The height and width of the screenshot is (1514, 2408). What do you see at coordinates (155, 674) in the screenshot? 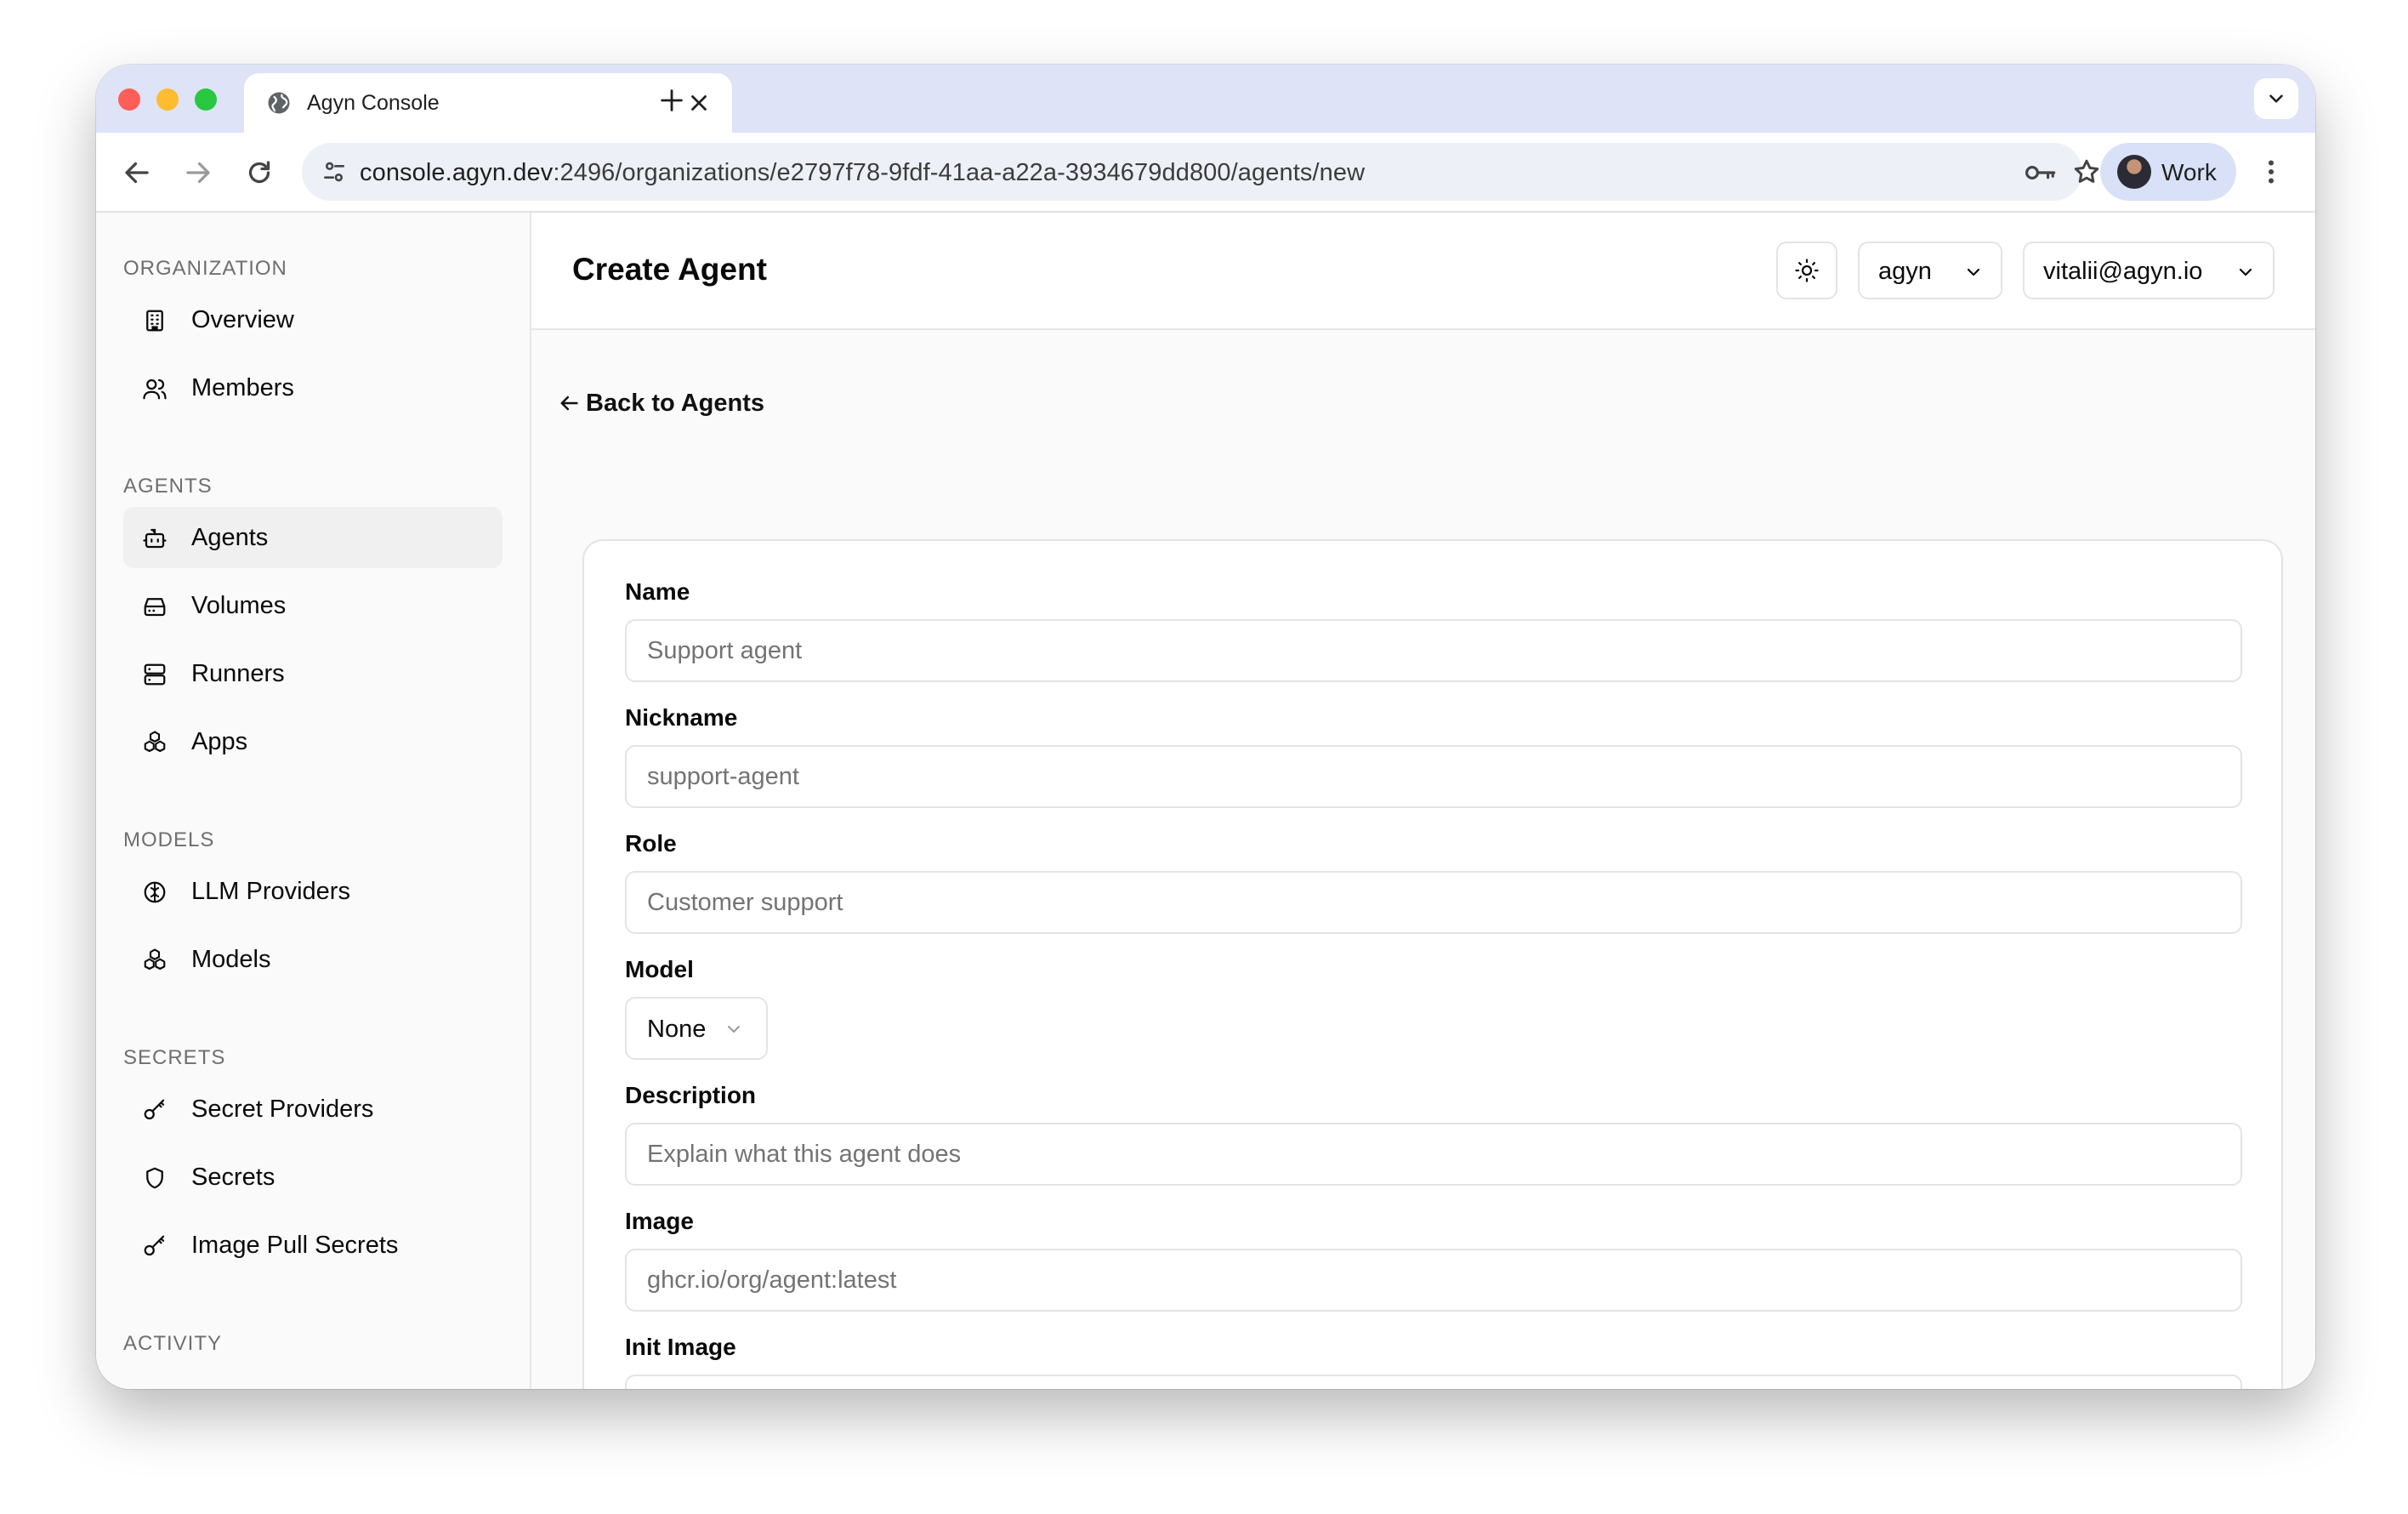
I see `server-icon` at bounding box center [155, 674].